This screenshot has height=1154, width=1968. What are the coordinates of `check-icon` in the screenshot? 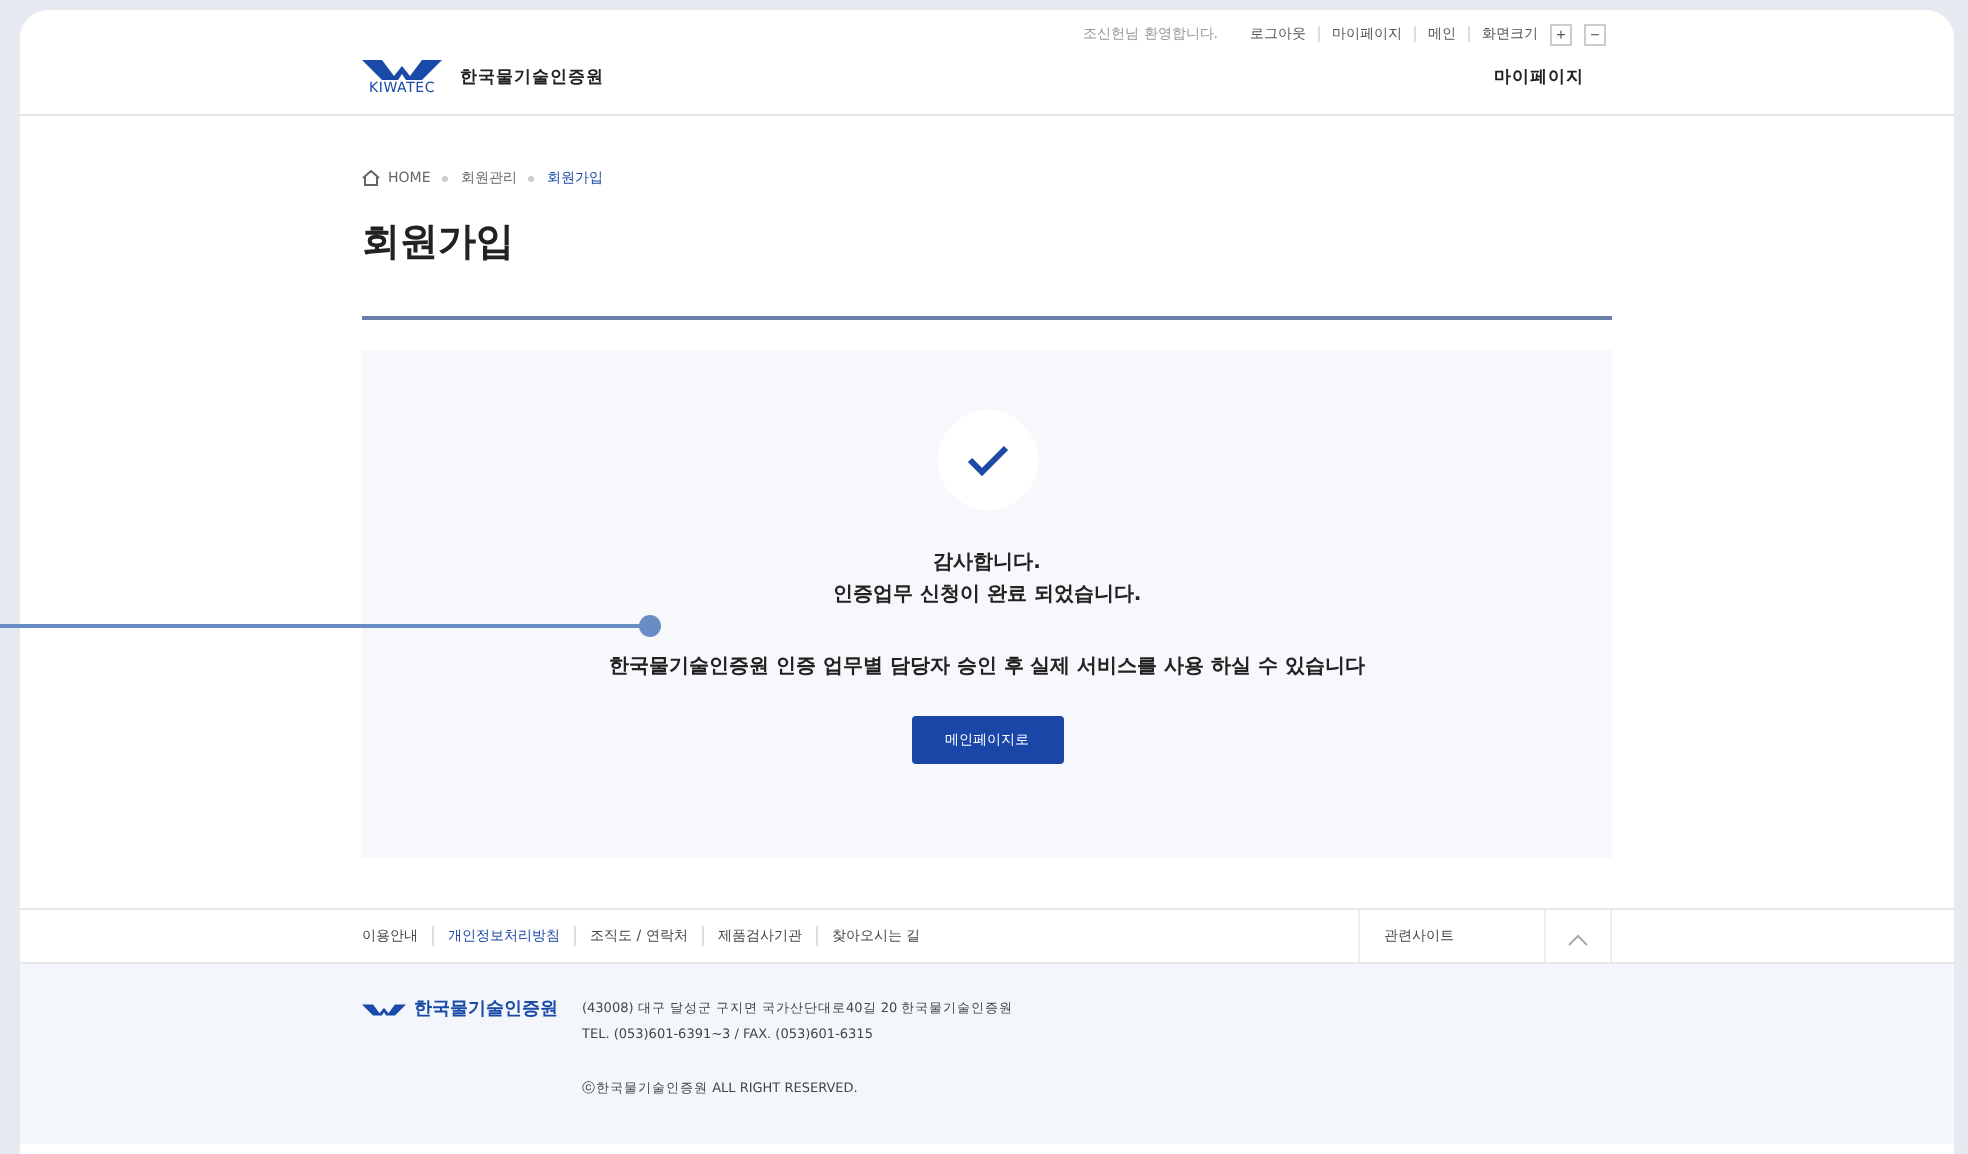 It's located at (987, 460).